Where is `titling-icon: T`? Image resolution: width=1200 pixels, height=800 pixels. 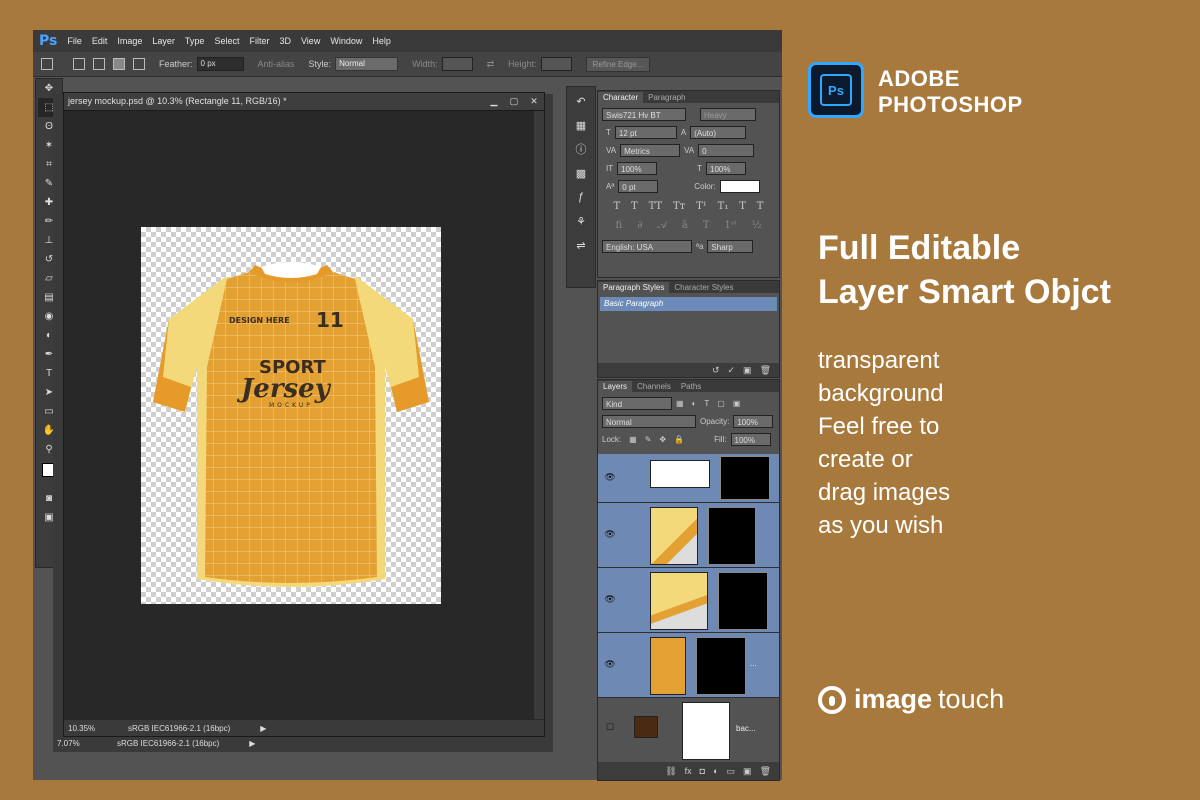
titling-icon: T is located at coordinates (706, 225).